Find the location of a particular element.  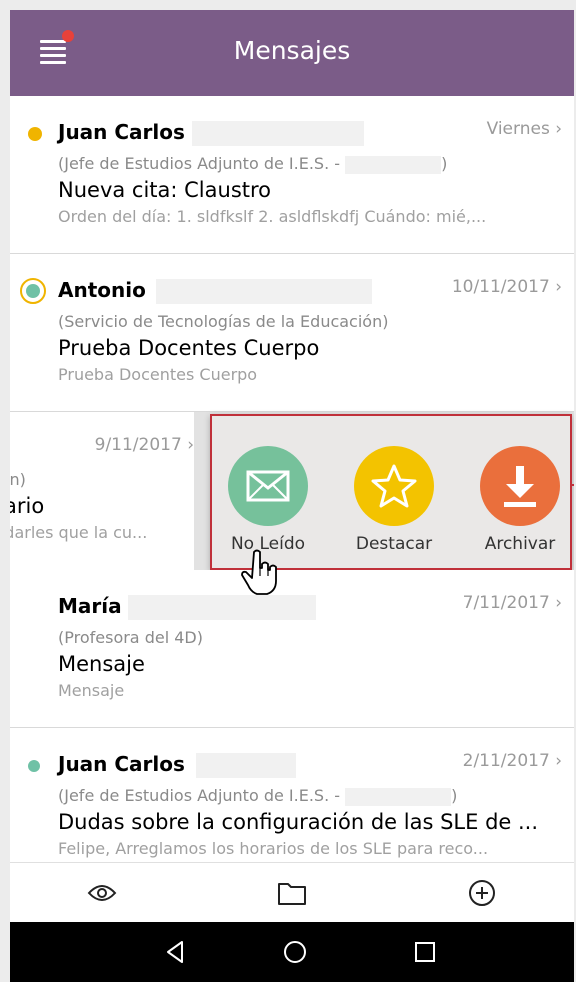

home-icon is located at coordinates (295, 952).